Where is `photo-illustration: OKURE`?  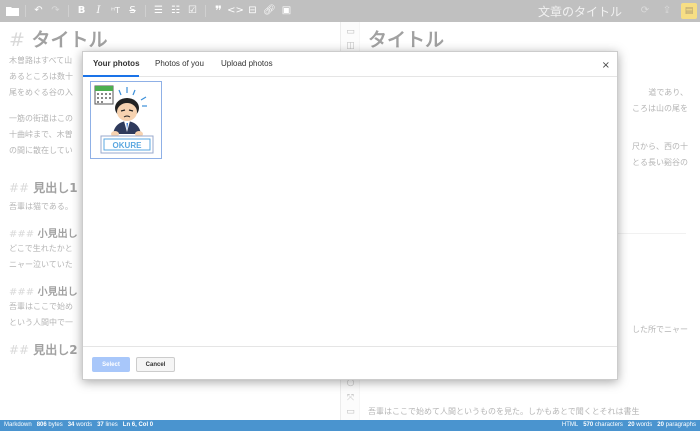
photo-illustration: OKURE is located at coordinates (124, 119).